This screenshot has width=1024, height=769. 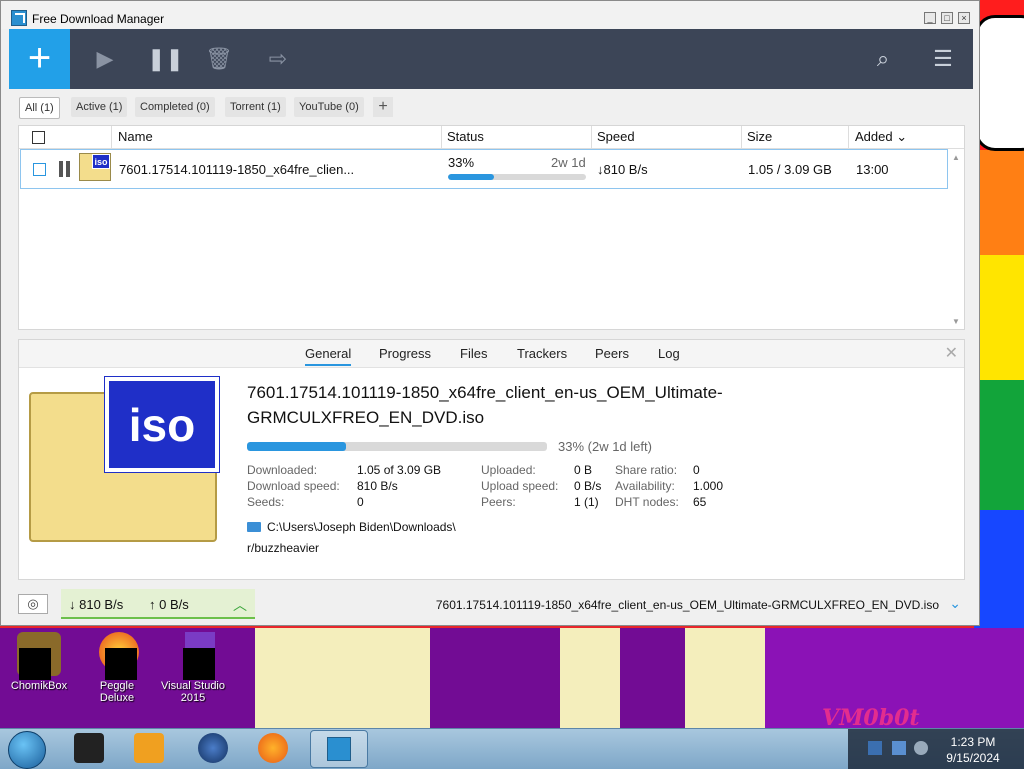 I want to click on clock-time: 1:23 PM, so click(x=973, y=742).